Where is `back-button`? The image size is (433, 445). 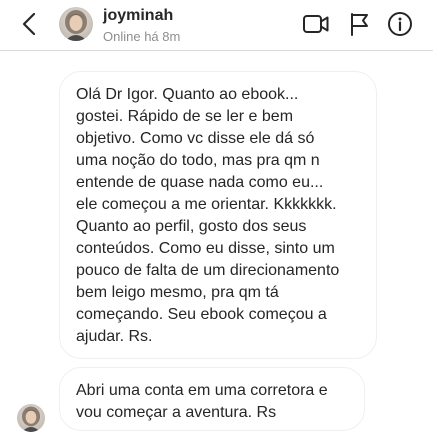 back-button is located at coordinates (29, 24).